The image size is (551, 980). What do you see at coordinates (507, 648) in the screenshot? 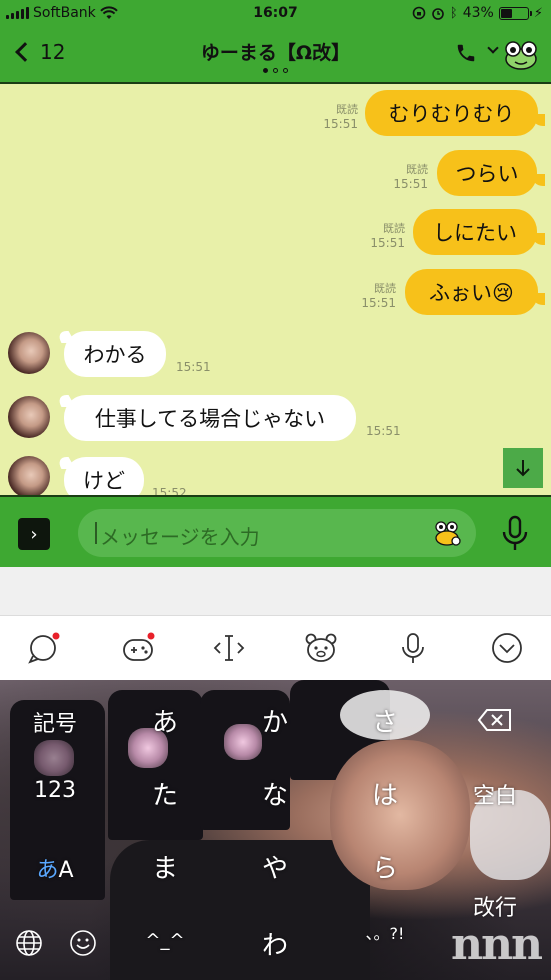
I see `chevron-down-circle-icon` at bounding box center [507, 648].